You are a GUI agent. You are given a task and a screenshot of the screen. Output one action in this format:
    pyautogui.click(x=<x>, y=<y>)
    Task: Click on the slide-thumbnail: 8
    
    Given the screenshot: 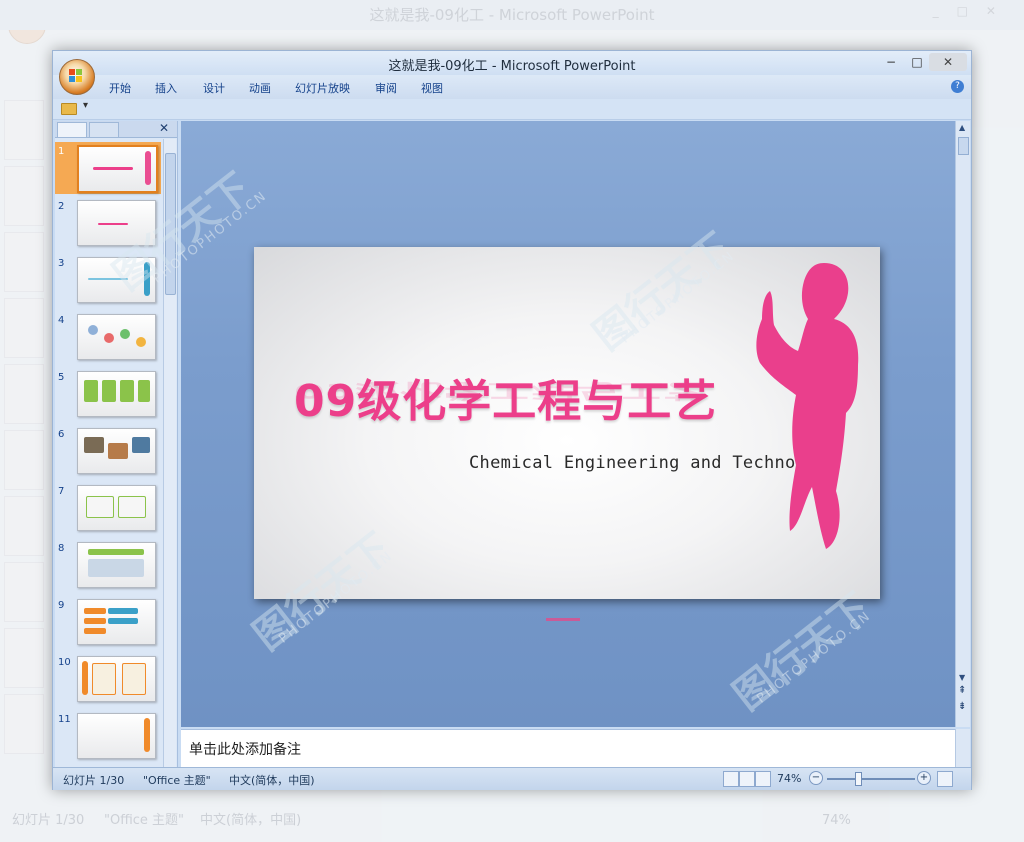 What is the action you would take?
    pyautogui.click(x=108, y=565)
    